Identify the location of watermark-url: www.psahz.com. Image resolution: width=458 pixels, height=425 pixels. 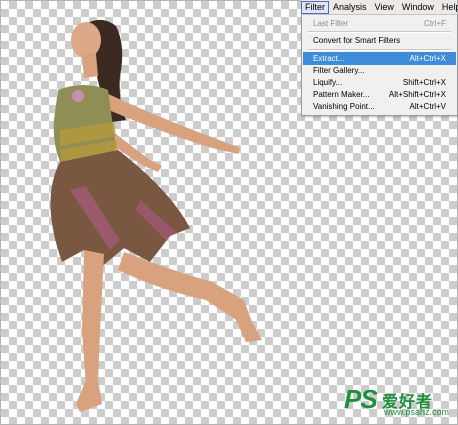
(417, 412).